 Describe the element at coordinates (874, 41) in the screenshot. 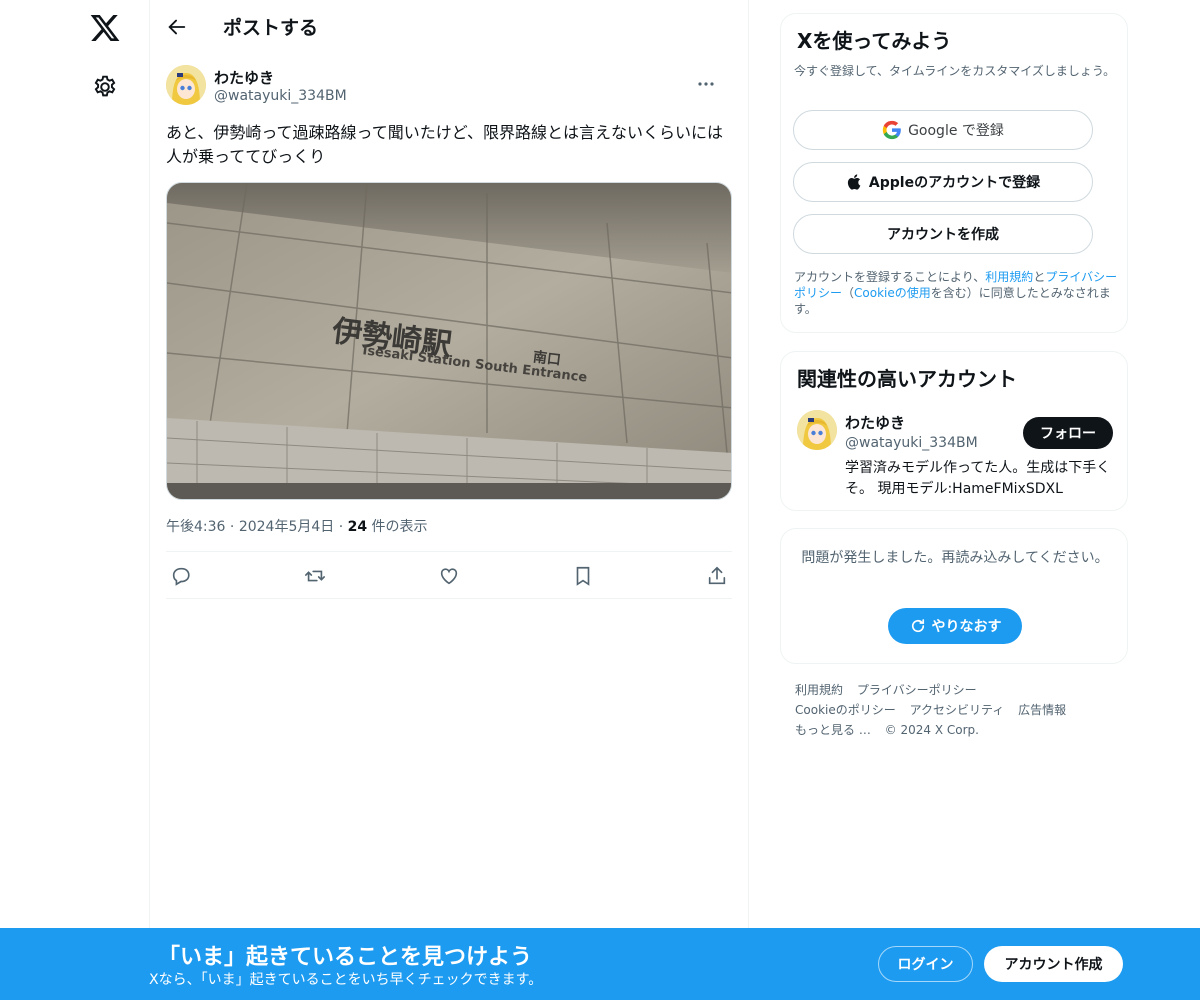

I see `signup-title: Xを使ってみよう` at that location.